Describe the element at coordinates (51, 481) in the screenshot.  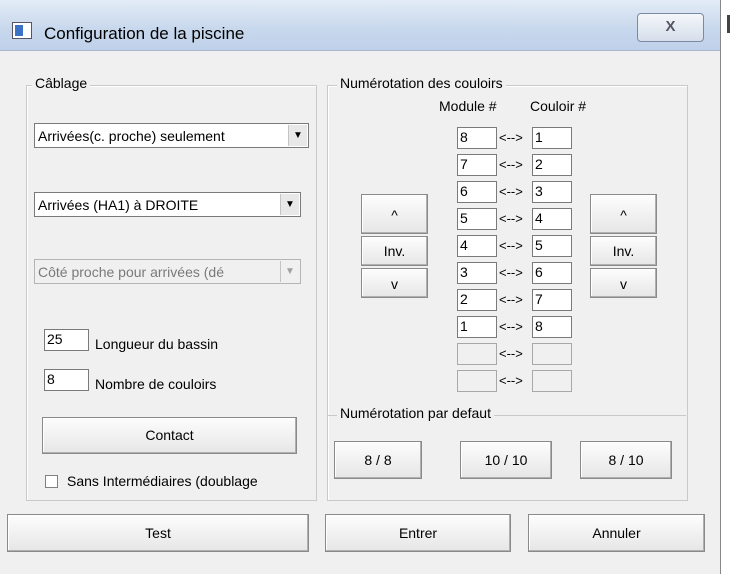
I see `sans-intermediaires-checkbox` at that location.